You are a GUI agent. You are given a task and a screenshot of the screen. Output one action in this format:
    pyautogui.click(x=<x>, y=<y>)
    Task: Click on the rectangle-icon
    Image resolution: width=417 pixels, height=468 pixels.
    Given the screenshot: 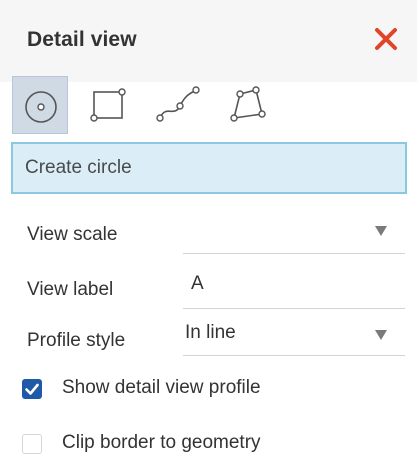 What is the action you would take?
    pyautogui.click(x=108, y=105)
    